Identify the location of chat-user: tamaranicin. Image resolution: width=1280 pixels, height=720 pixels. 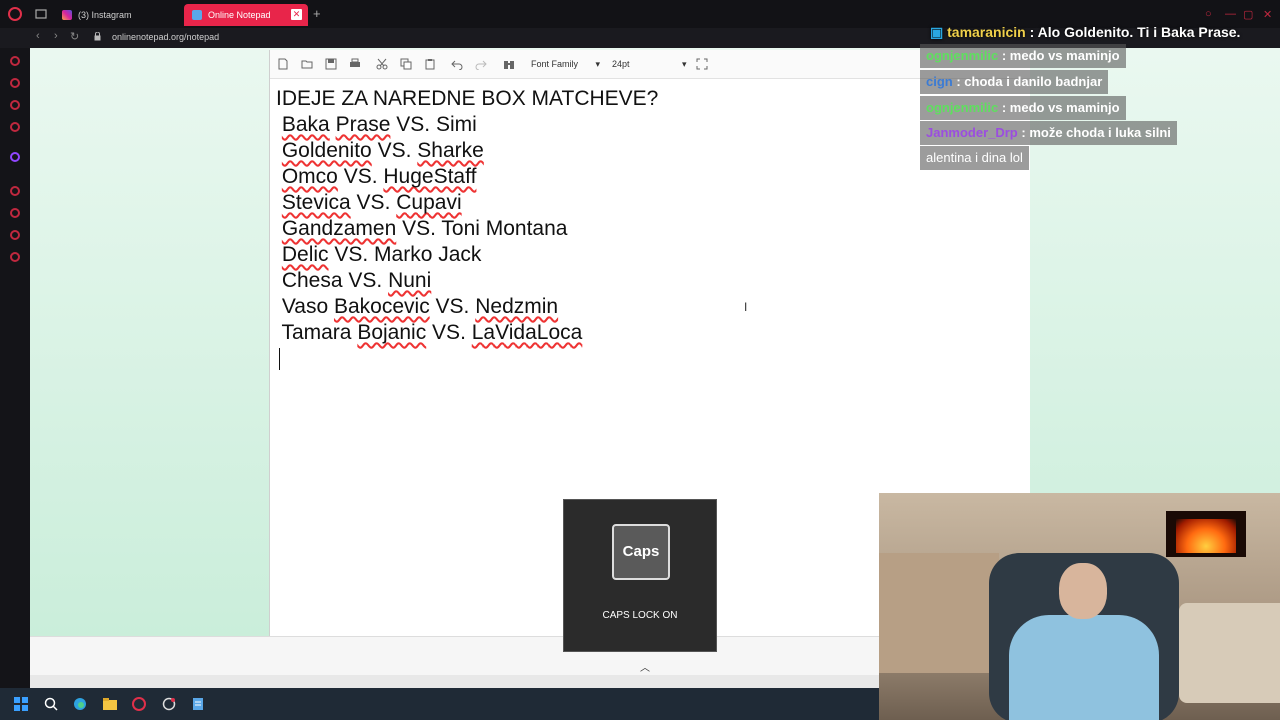
(986, 32).